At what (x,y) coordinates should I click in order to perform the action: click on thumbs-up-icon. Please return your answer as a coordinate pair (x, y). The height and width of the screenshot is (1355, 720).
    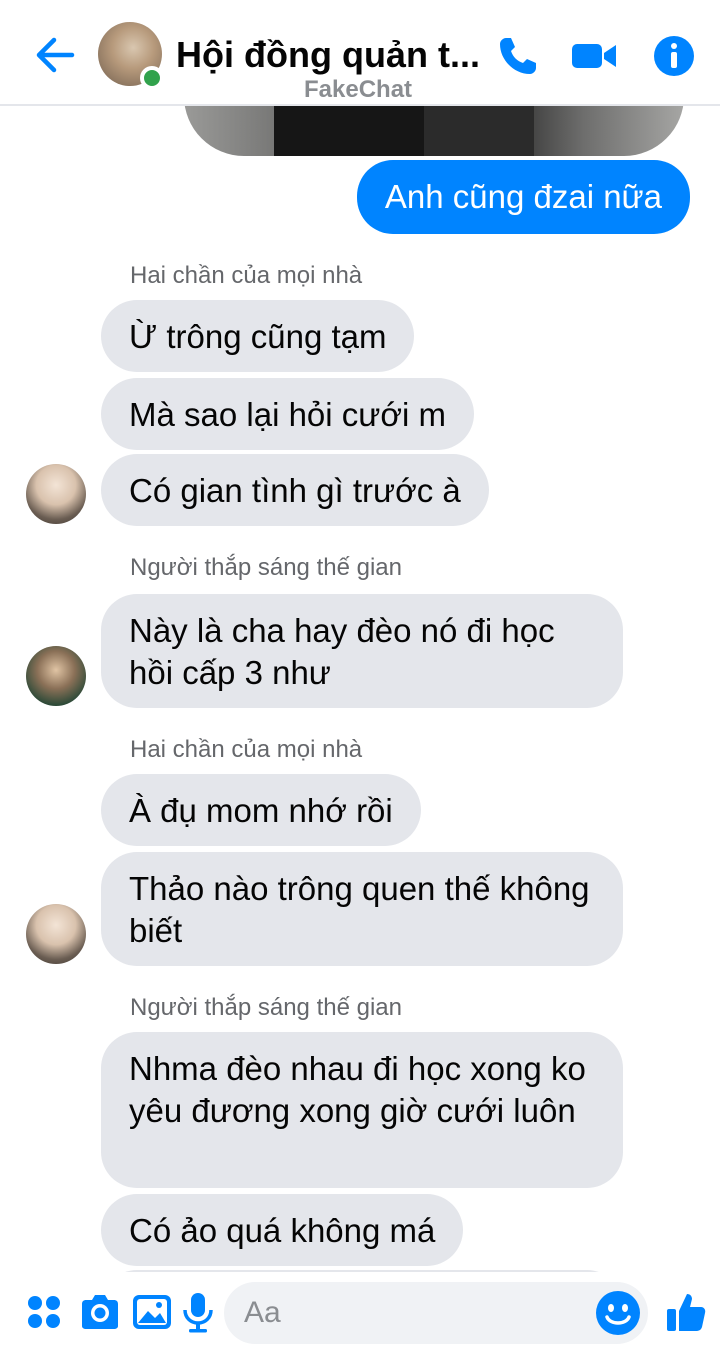
    Looking at the image, I should click on (686, 1312).